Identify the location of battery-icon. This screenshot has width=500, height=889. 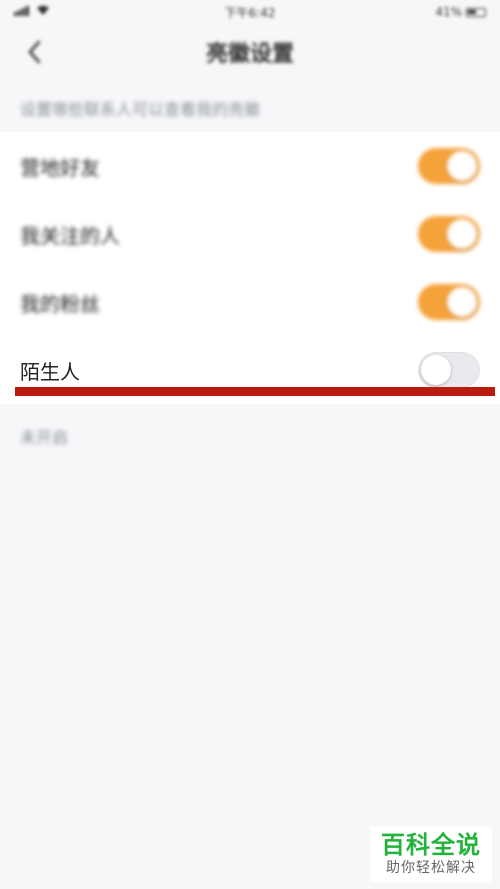
(476, 12).